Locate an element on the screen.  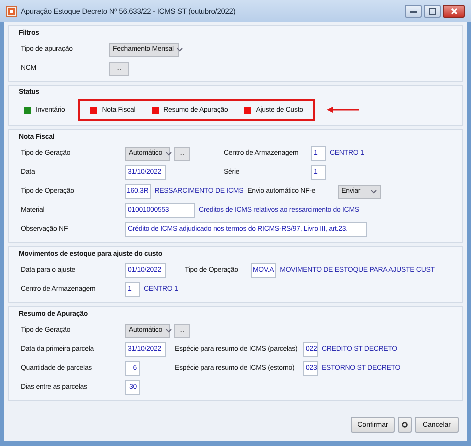
minimize-icon is located at coordinates (413, 11).